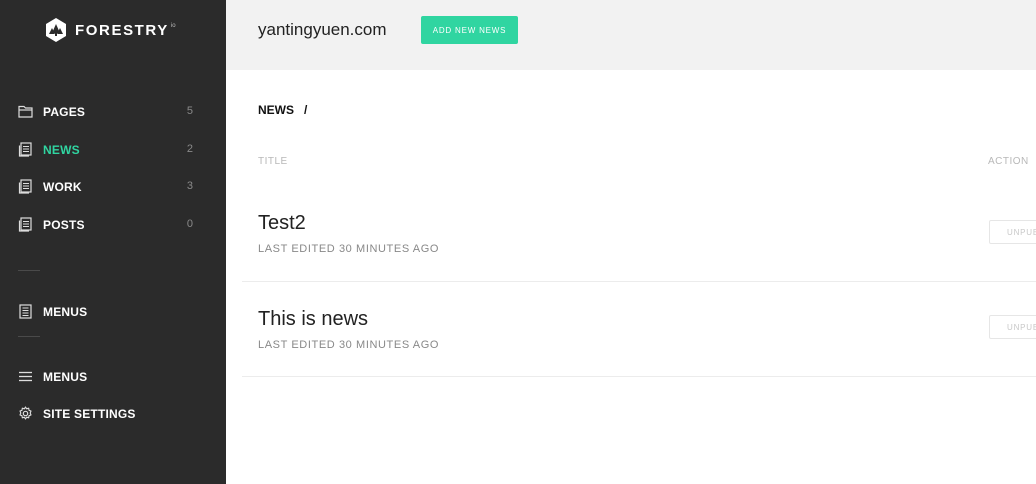 This screenshot has width=1036, height=484. What do you see at coordinates (56, 30) in the screenshot?
I see `forestry-logo-icon` at bounding box center [56, 30].